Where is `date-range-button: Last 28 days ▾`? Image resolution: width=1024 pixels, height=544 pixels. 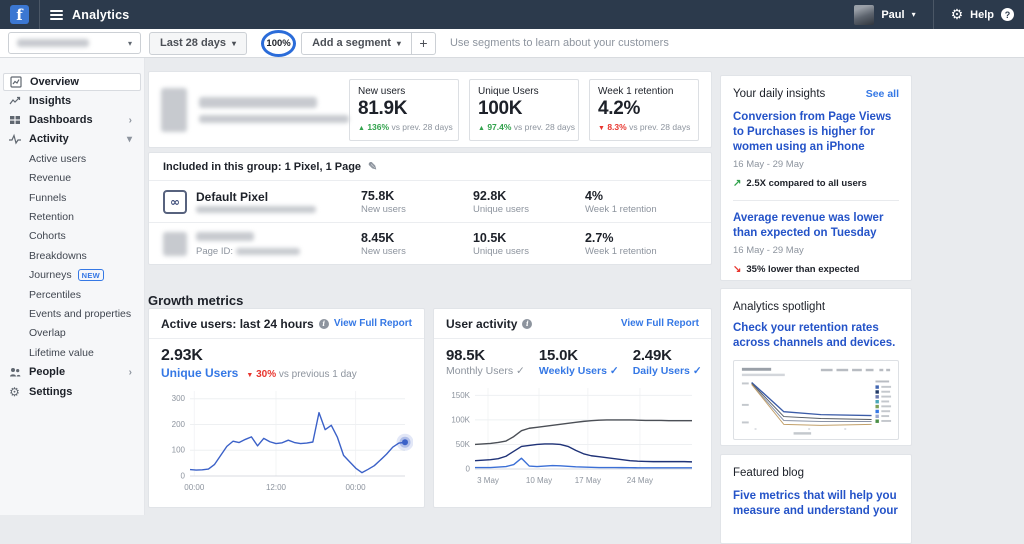 date-range-button: Last 28 days ▾ is located at coordinates (198, 43).